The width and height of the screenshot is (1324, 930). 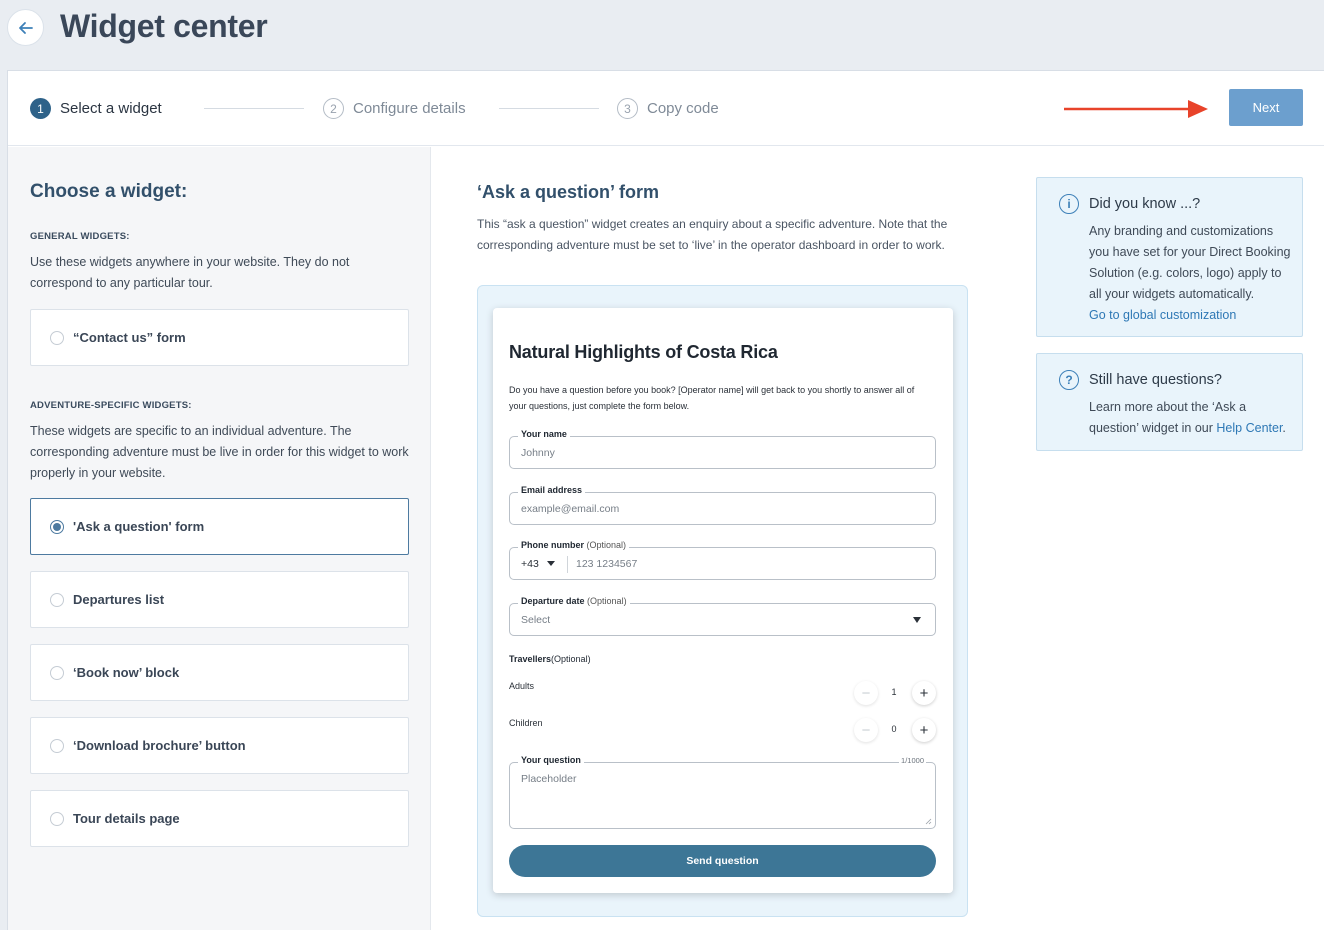 I want to click on preview-title: Natural Highlights of Costa Rica, so click(x=643, y=352).